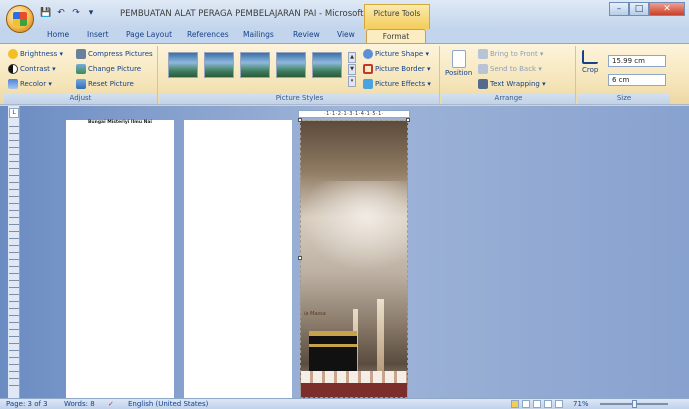 This screenshot has height=409, width=689. I want to click on tab-page-layout: Page Layout, so click(149, 34).